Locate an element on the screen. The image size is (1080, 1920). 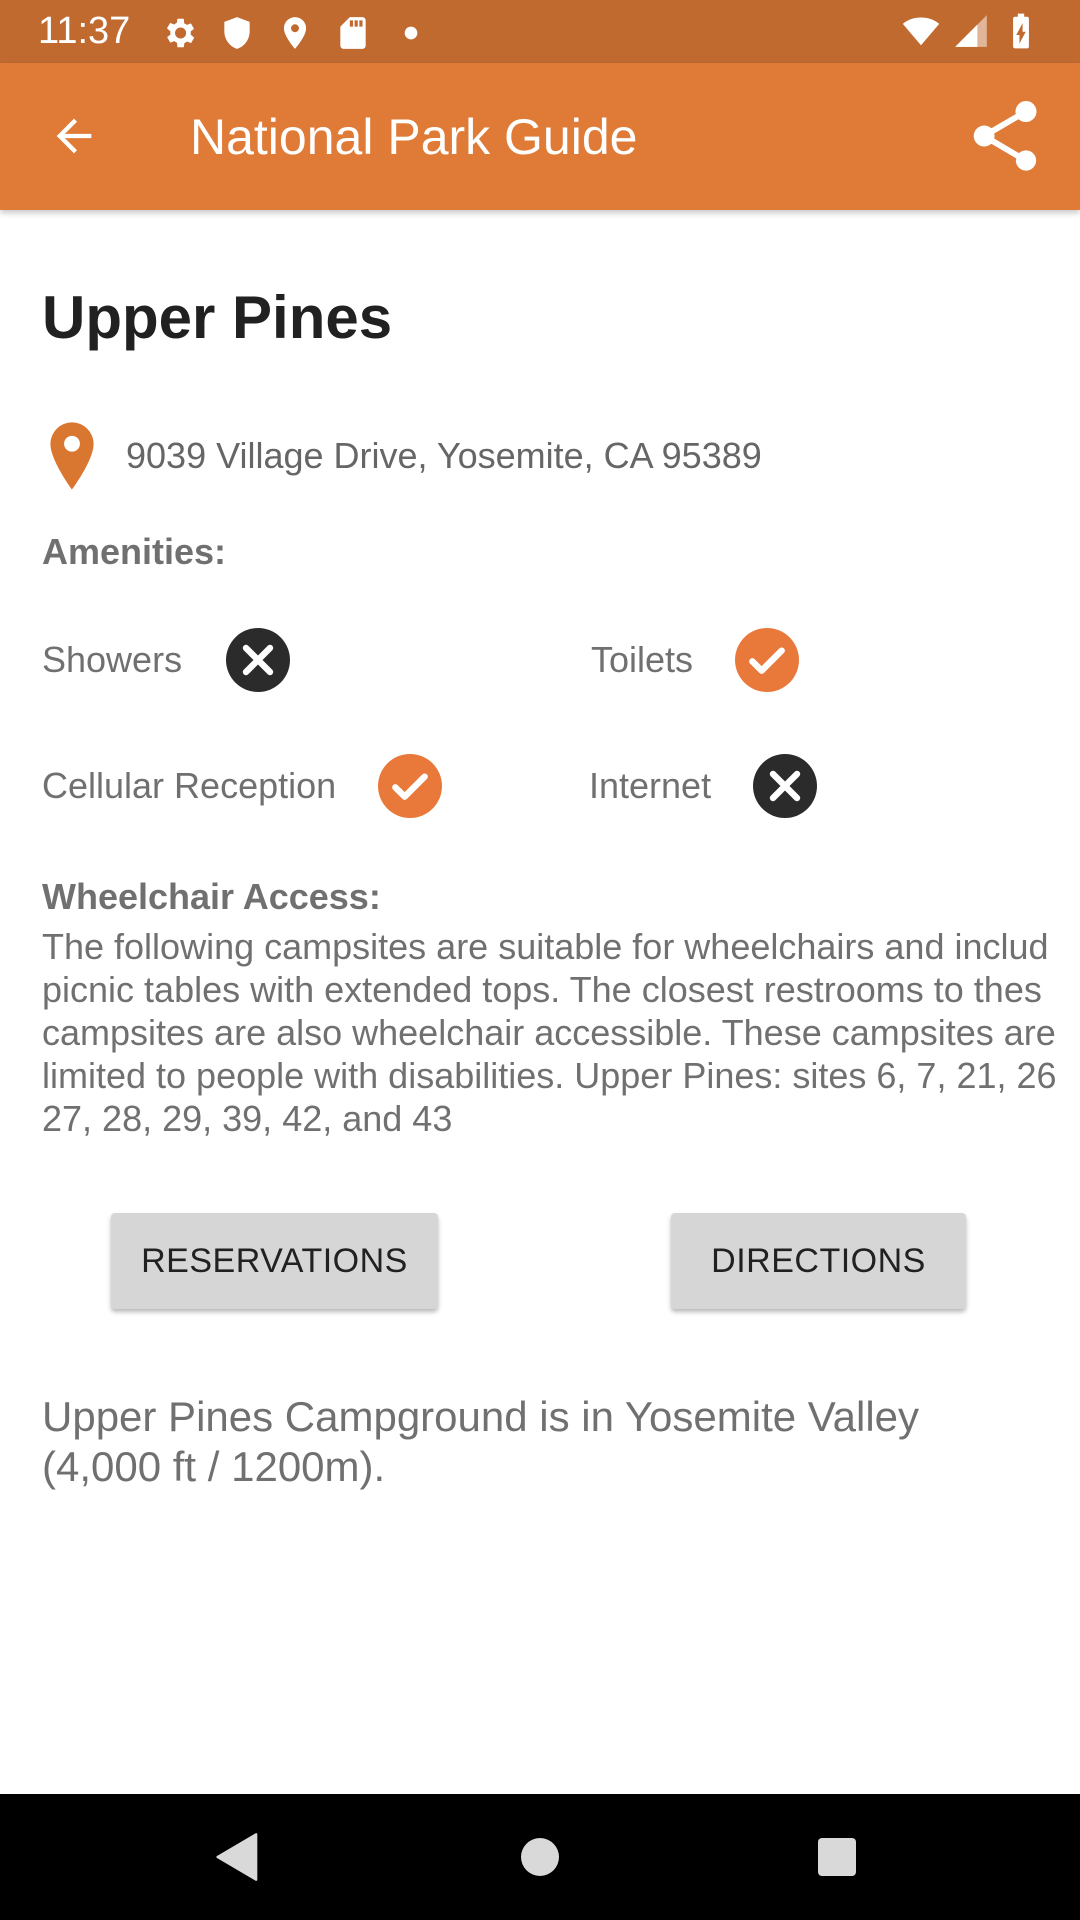
location-icon is located at coordinates (295, 33).